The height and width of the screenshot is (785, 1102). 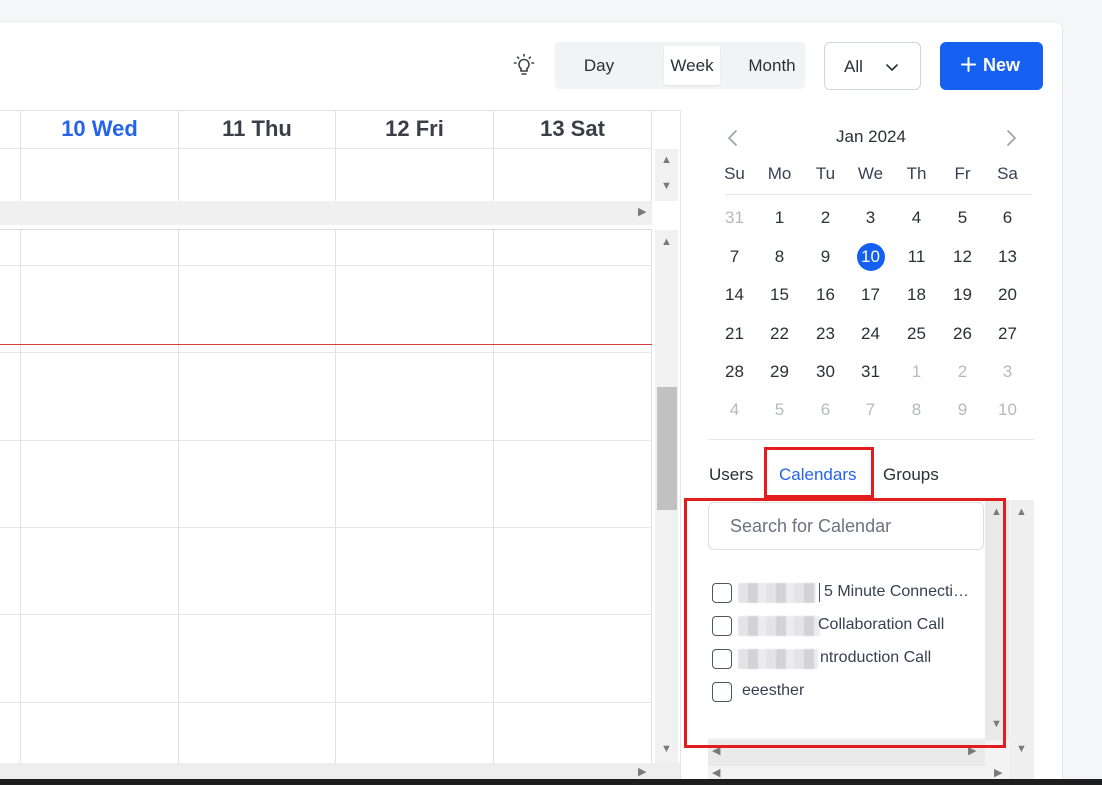 I want to click on plus-icon, so click(x=968, y=64).